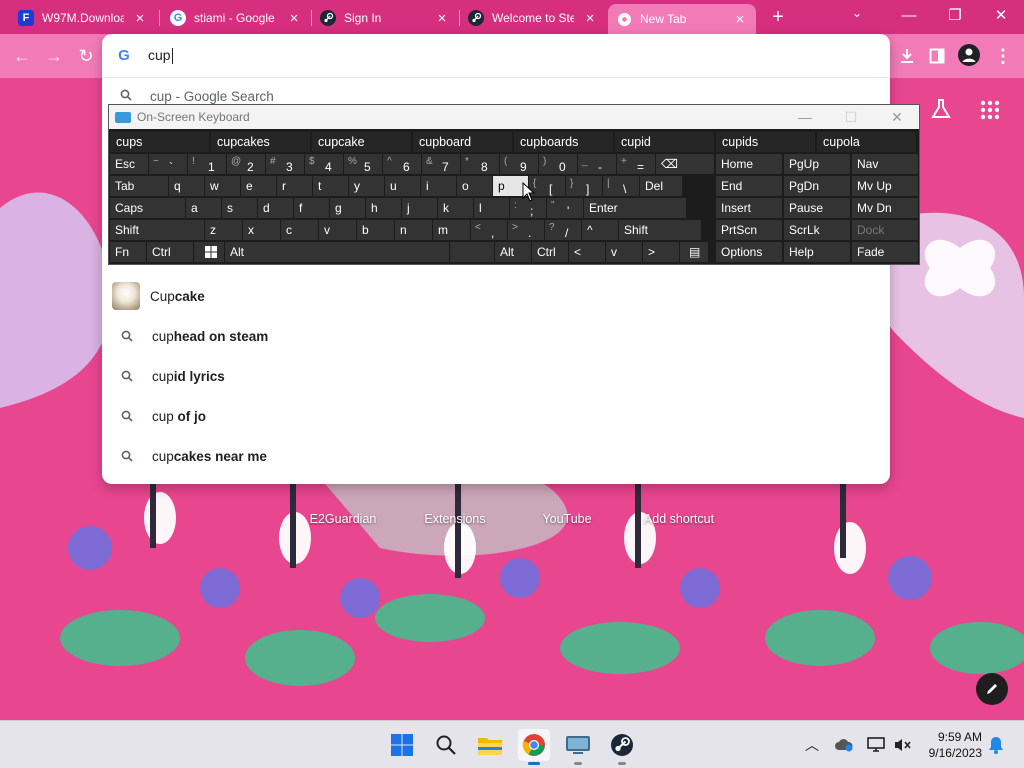 This screenshot has height=768, width=1024. Describe the element at coordinates (817, 164) in the screenshot. I see `osk-nav-key: PgUp` at that location.